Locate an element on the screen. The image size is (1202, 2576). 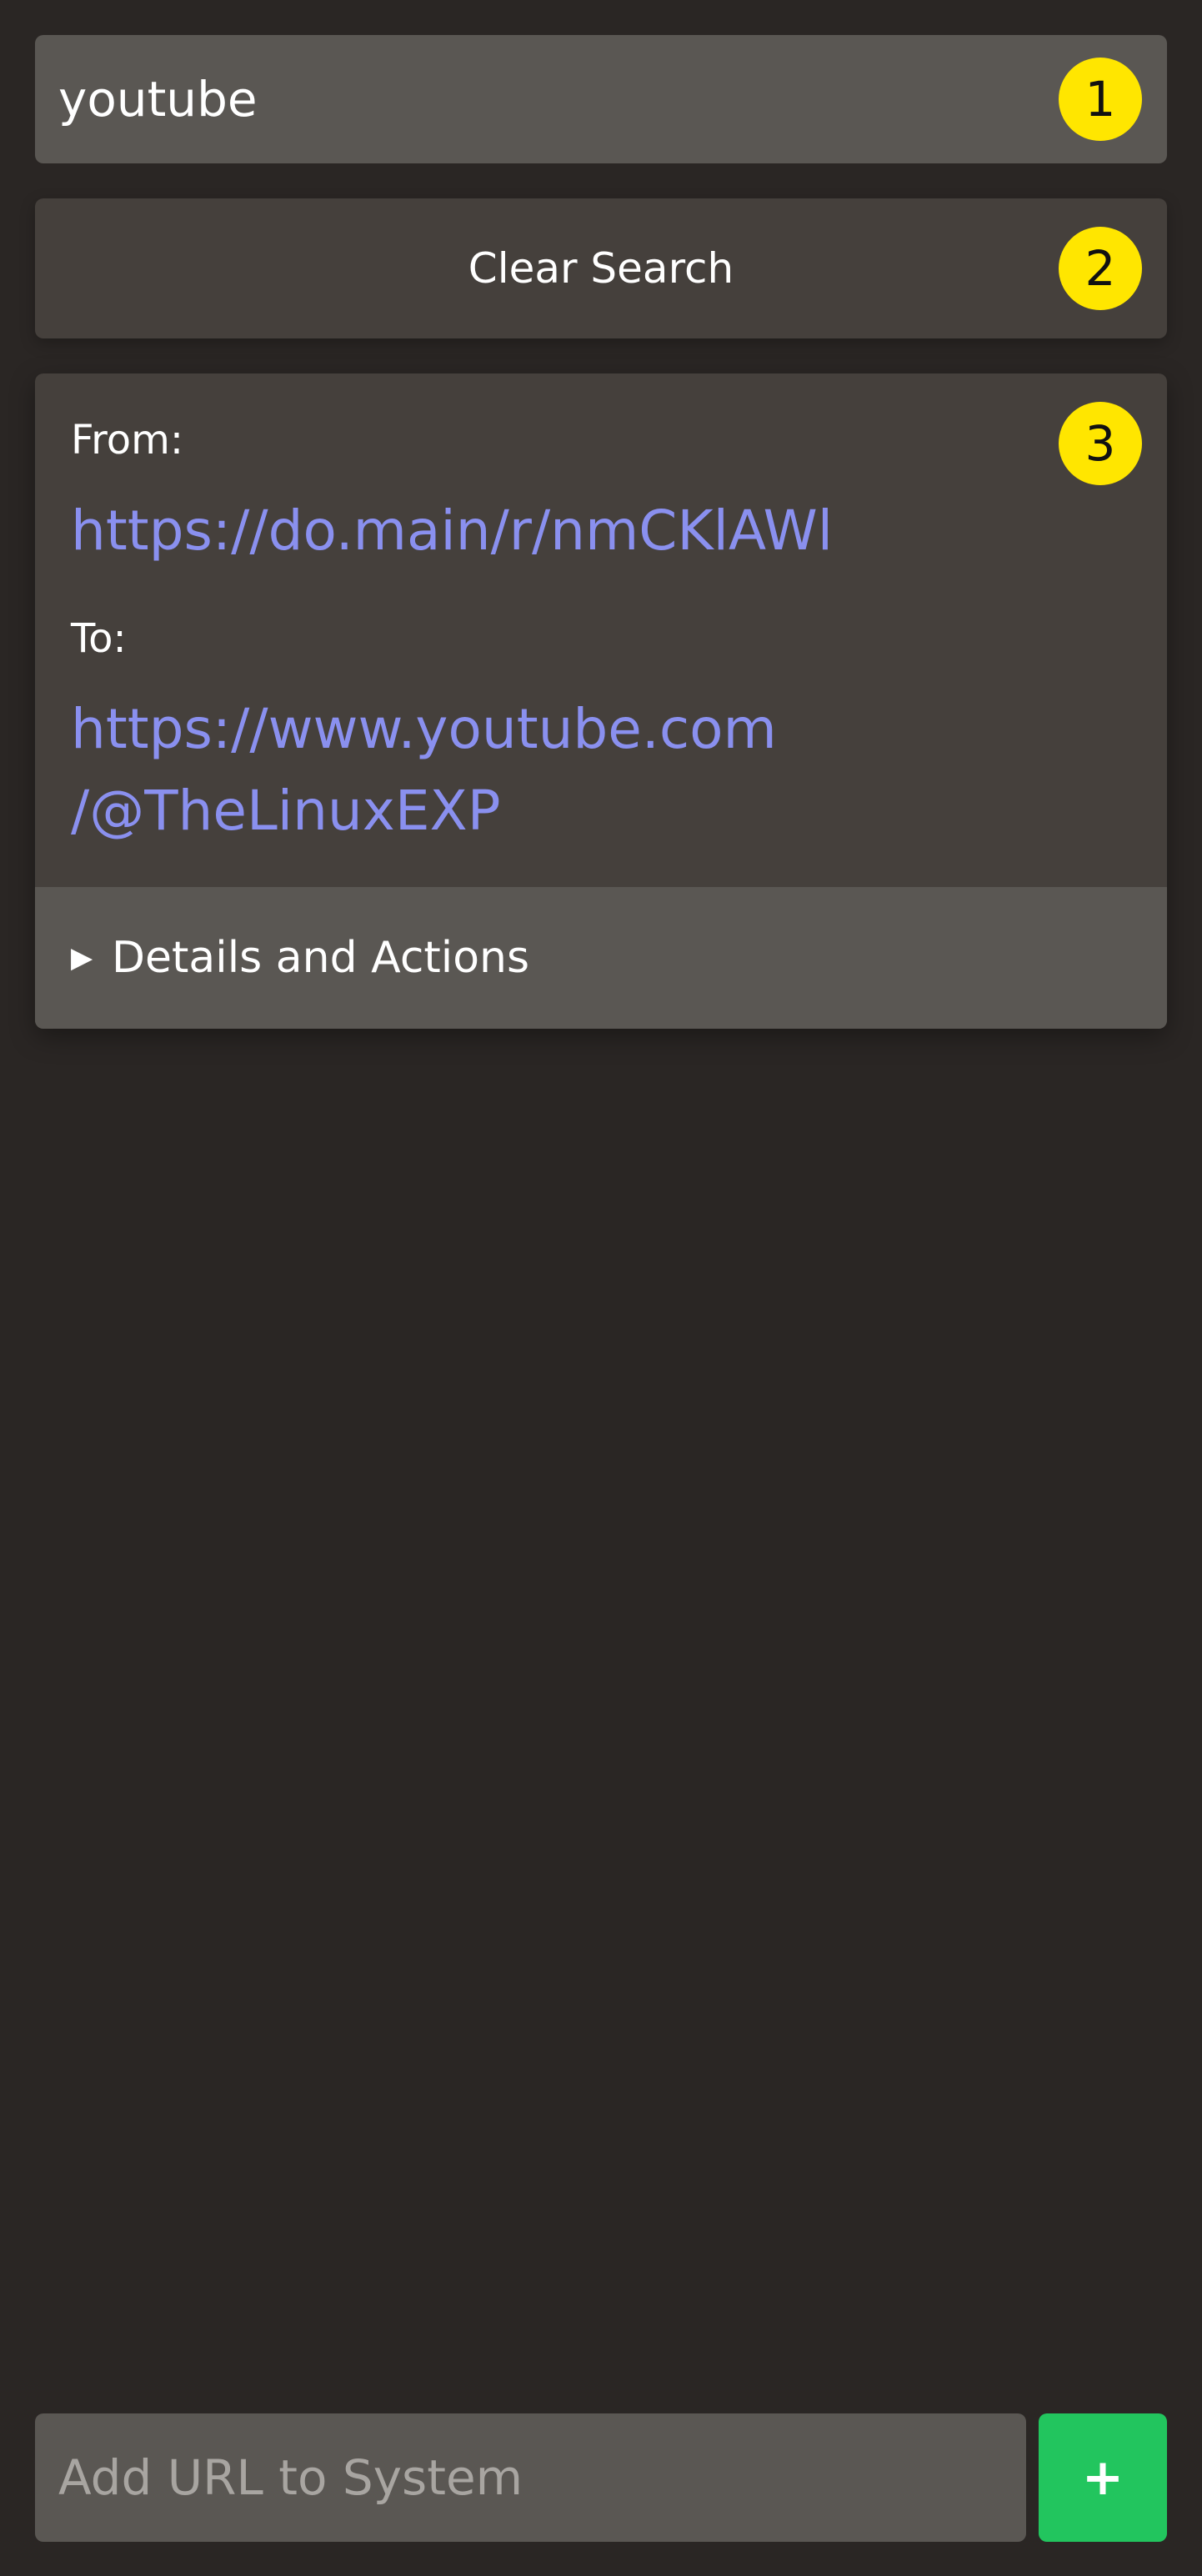
clear-search-button: Clear Search 2 is located at coordinates (601, 268).